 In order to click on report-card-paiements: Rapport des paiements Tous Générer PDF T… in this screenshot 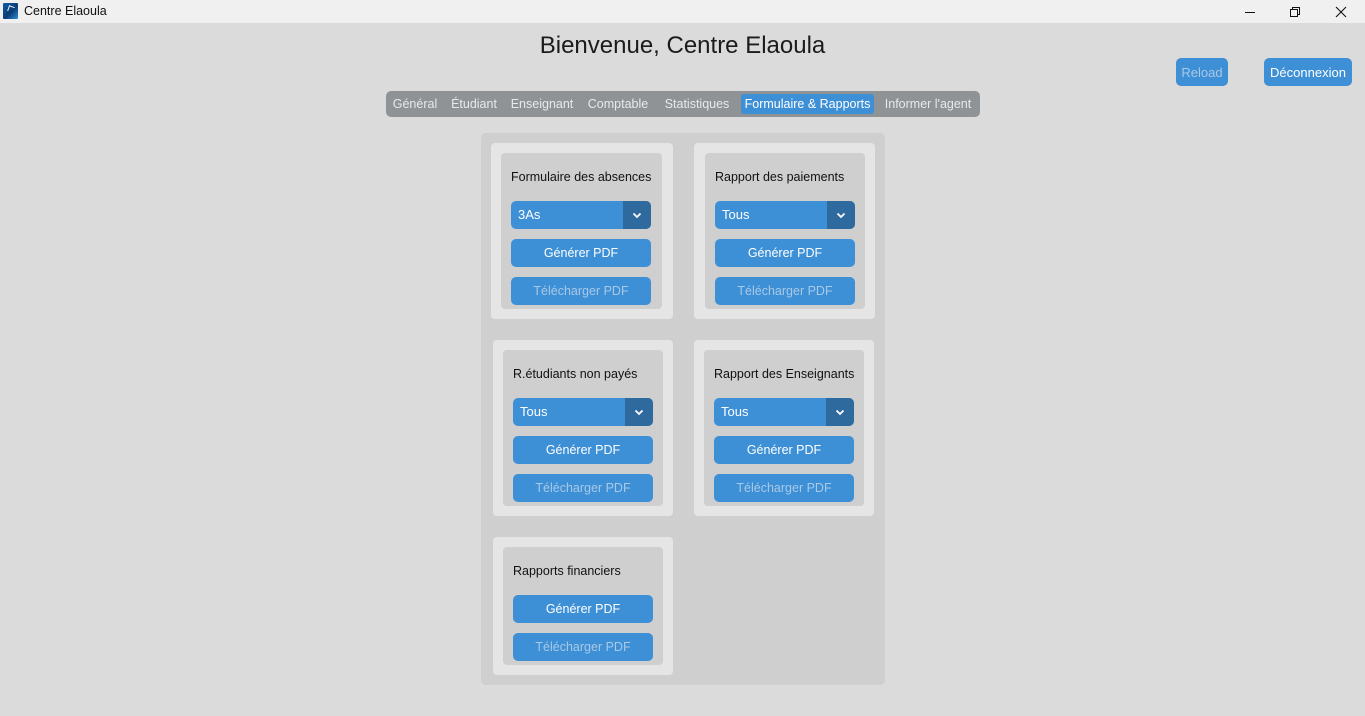, I will do `click(784, 231)`.